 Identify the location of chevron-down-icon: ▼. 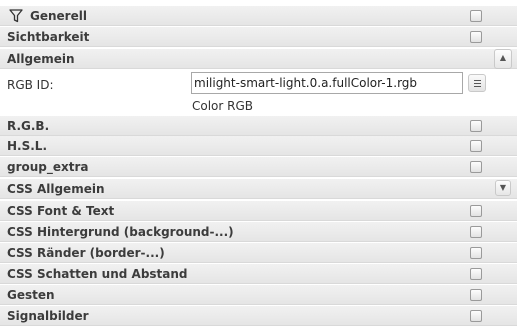
(503, 188).